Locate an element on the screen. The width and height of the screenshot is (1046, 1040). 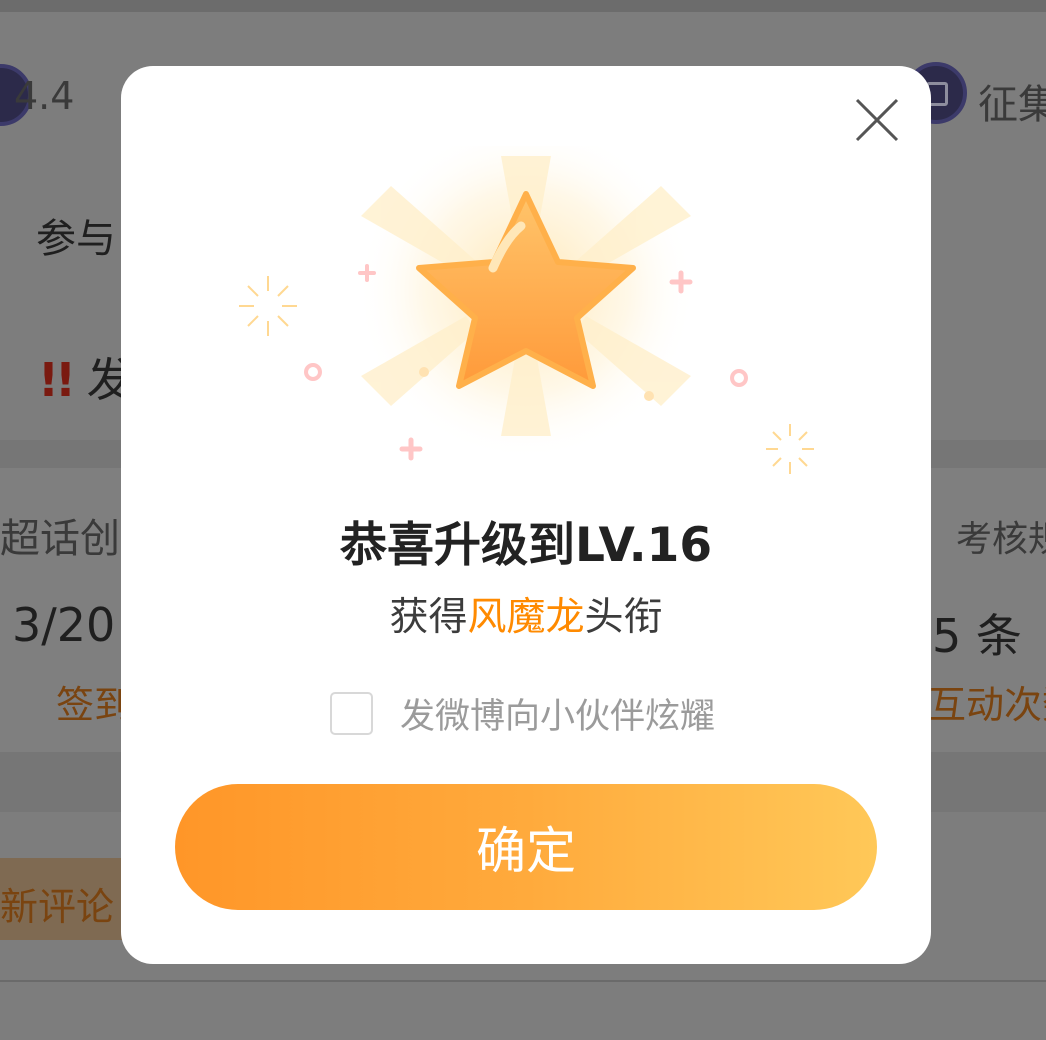
close-button is located at coordinates (877, 120).